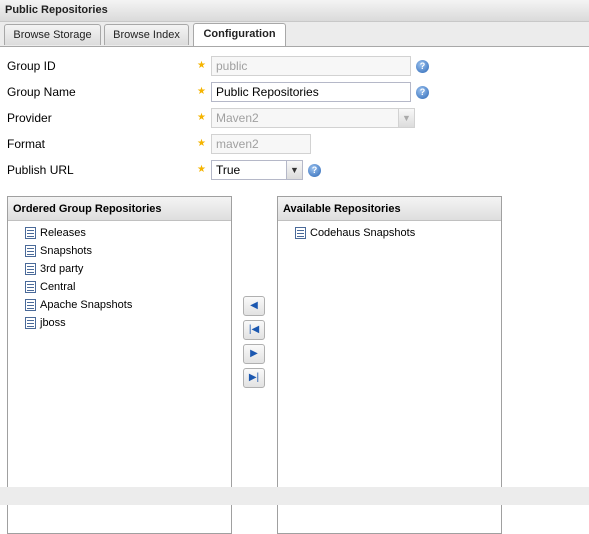 This screenshot has height=534, width=589. What do you see at coordinates (55, 233) in the screenshot?
I see `list-item: Releases` at bounding box center [55, 233].